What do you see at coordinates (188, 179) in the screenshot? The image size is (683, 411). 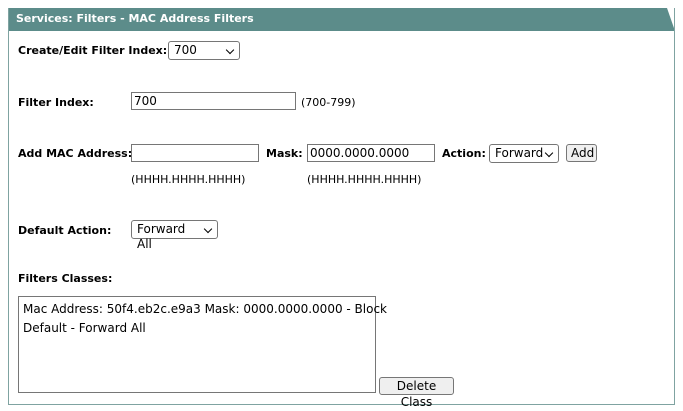 I see `mac-format-hint: (HHHH.HHHH.HHHH)` at bounding box center [188, 179].